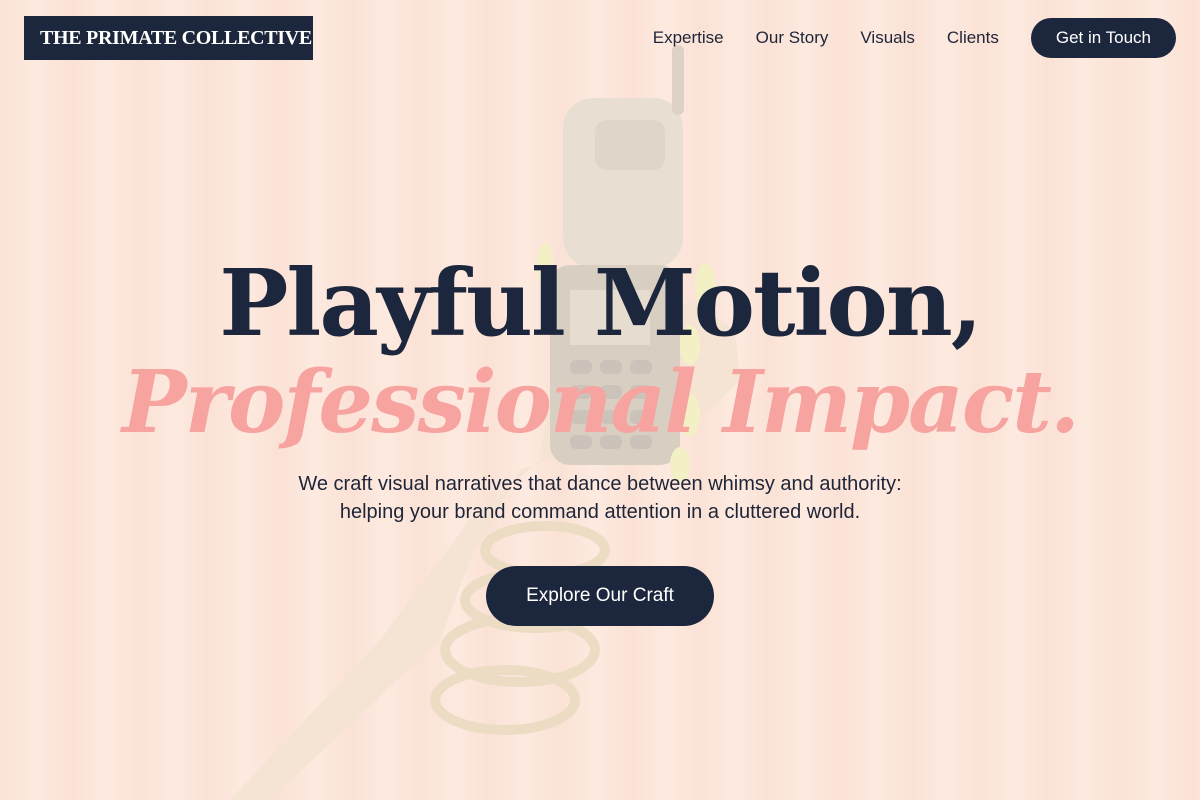 Image resolution: width=1200 pixels, height=800 pixels. I want to click on get-in-touch-button: Get in Touch, so click(1103, 38).